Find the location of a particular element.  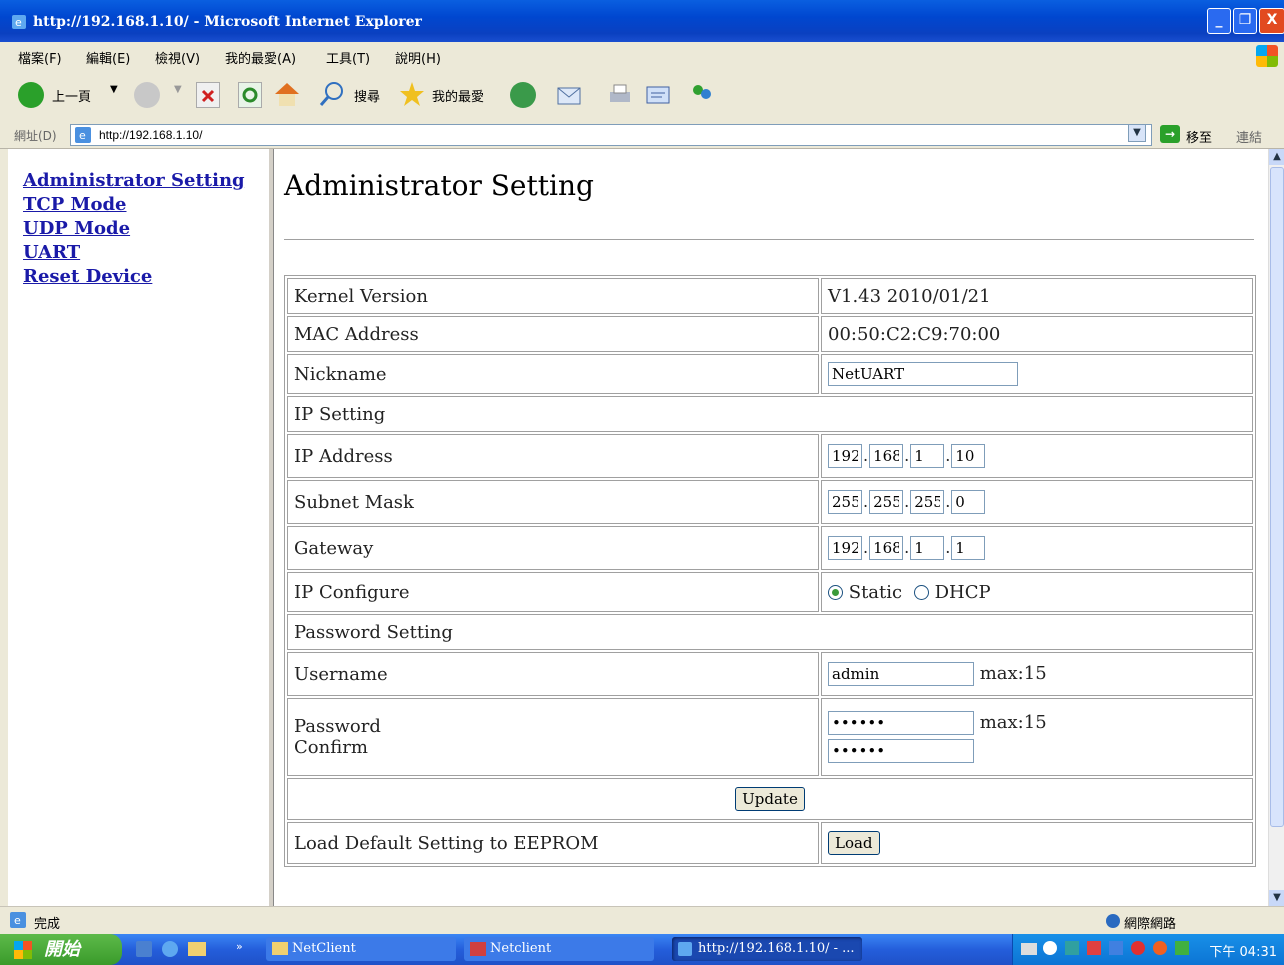

nav-link-udp-mode: UDP Mode is located at coordinates (134, 229).